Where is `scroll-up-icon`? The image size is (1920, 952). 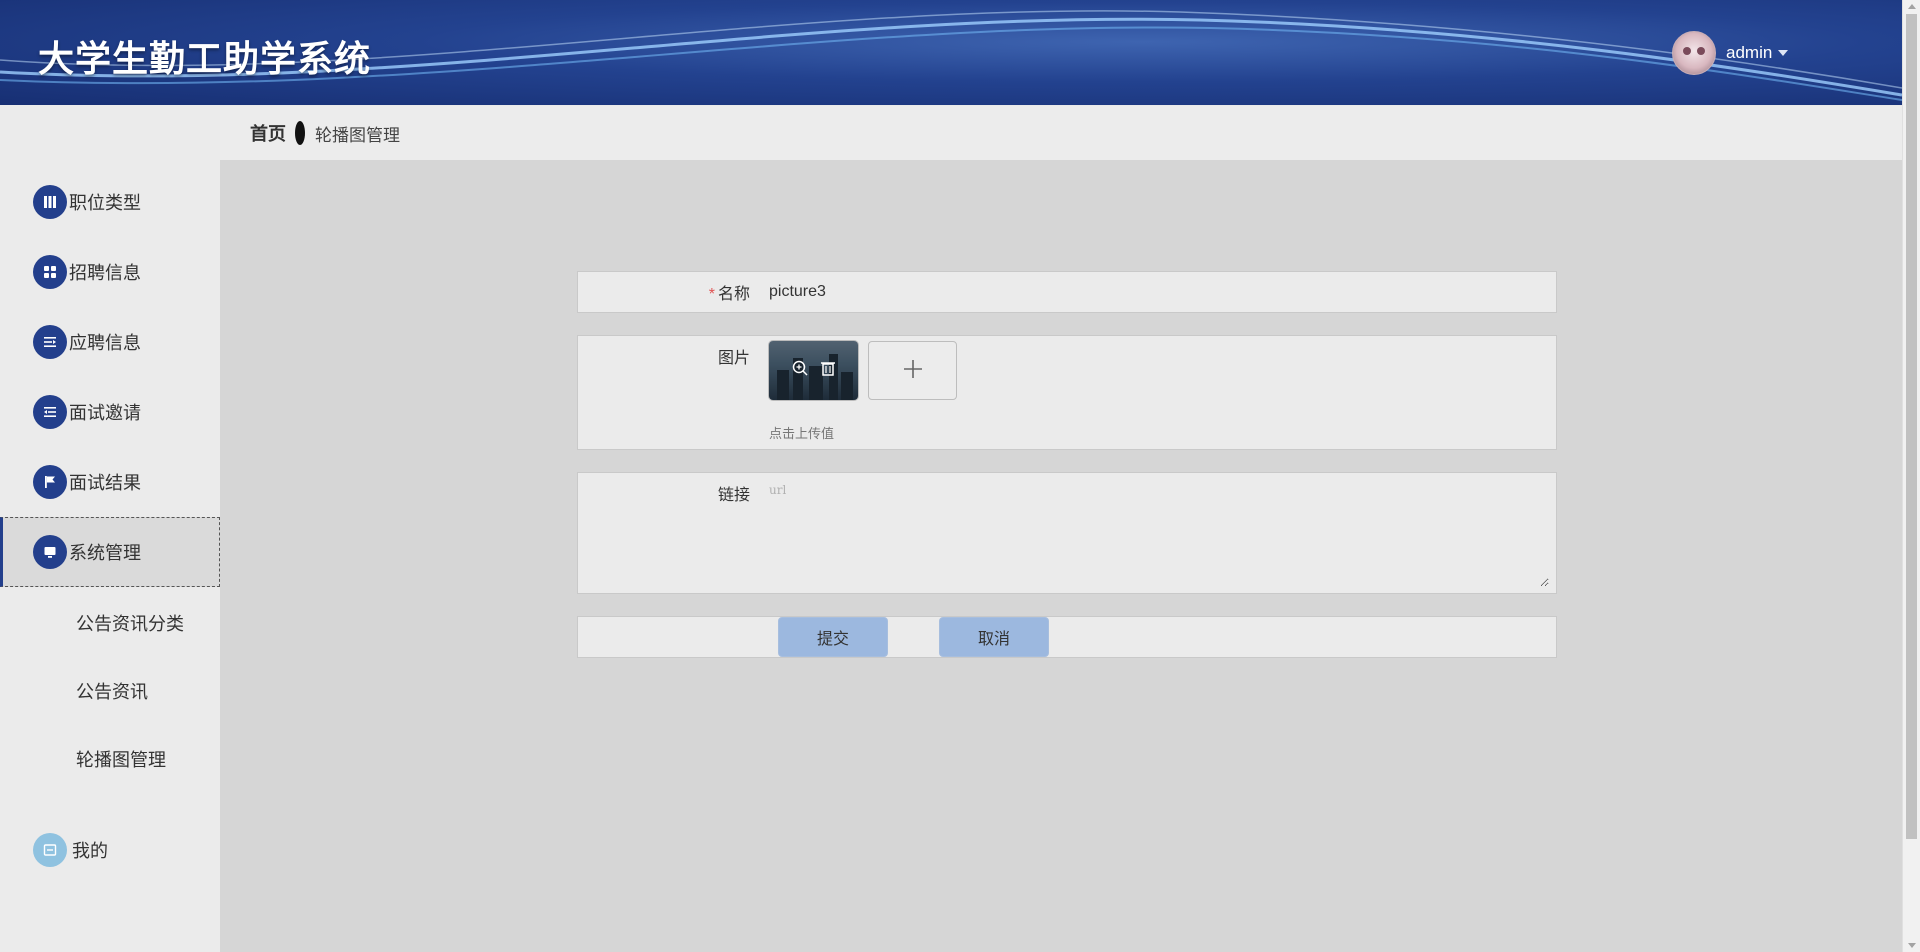 scroll-up-icon is located at coordinates (1912, 6).